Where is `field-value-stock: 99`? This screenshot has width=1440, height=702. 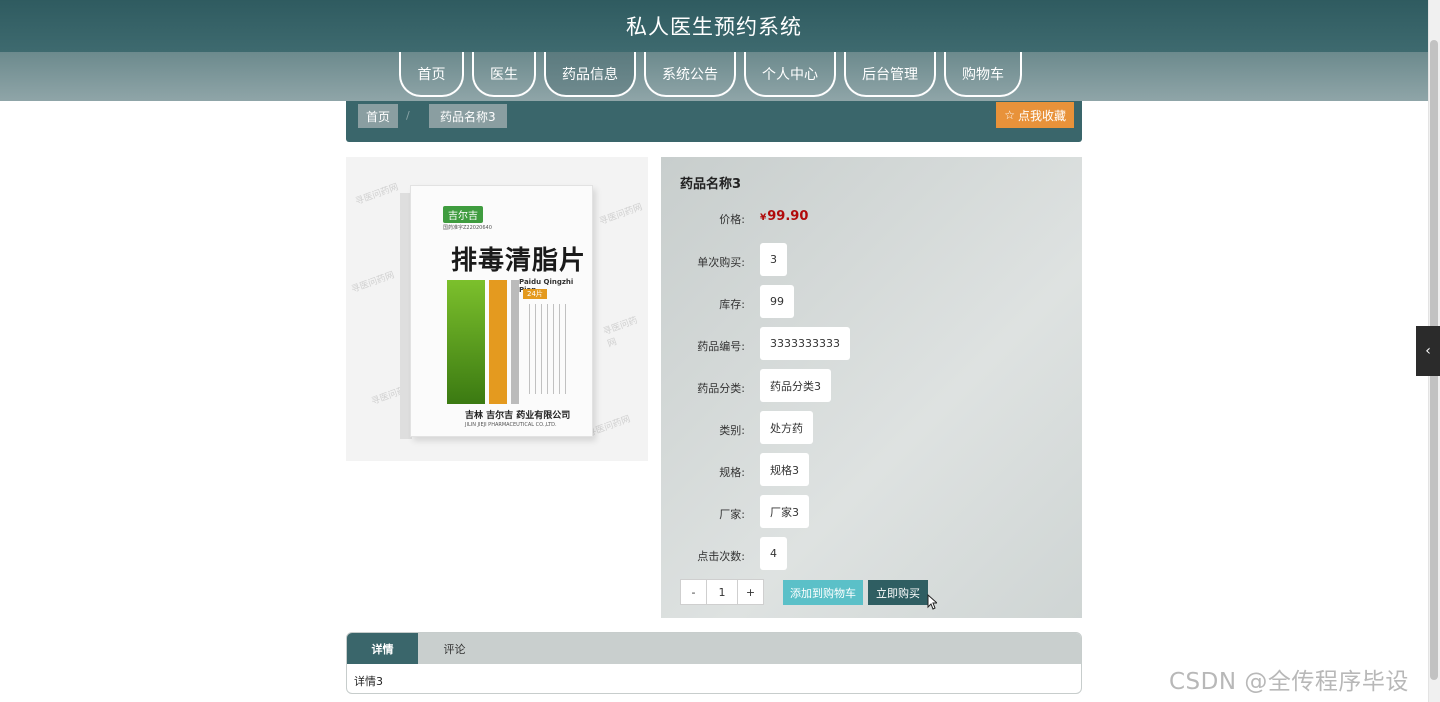 field-value-stock: 99 is located at coordinates (777, 301).